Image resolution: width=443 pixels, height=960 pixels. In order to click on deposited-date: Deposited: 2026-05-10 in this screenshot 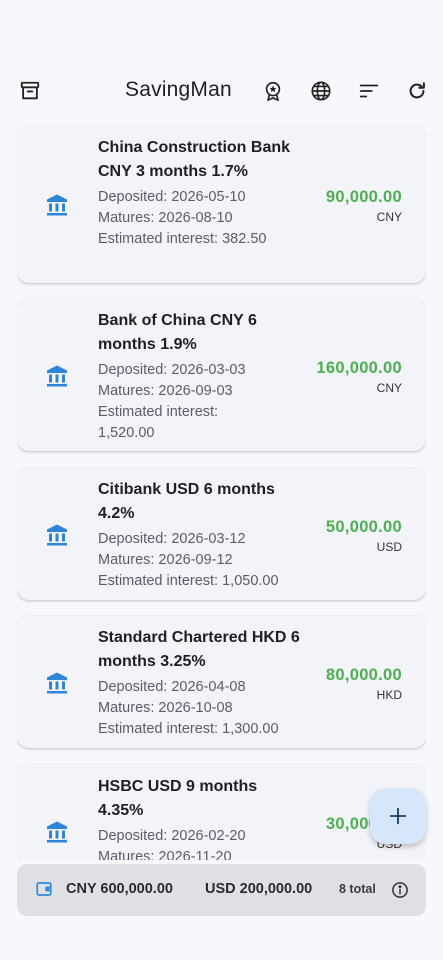, I will do `click(172, 197)`.